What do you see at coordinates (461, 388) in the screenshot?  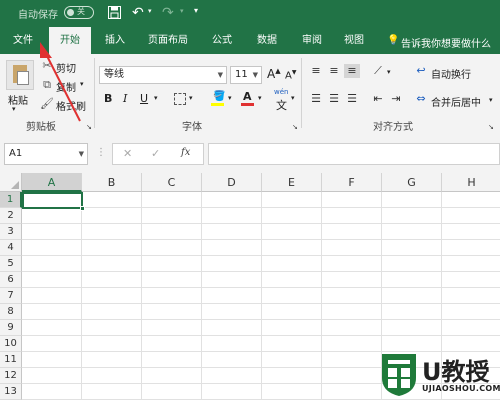 I see `watermark-url: UJIAOSHOU.COM` at bounding box center [461, 388].